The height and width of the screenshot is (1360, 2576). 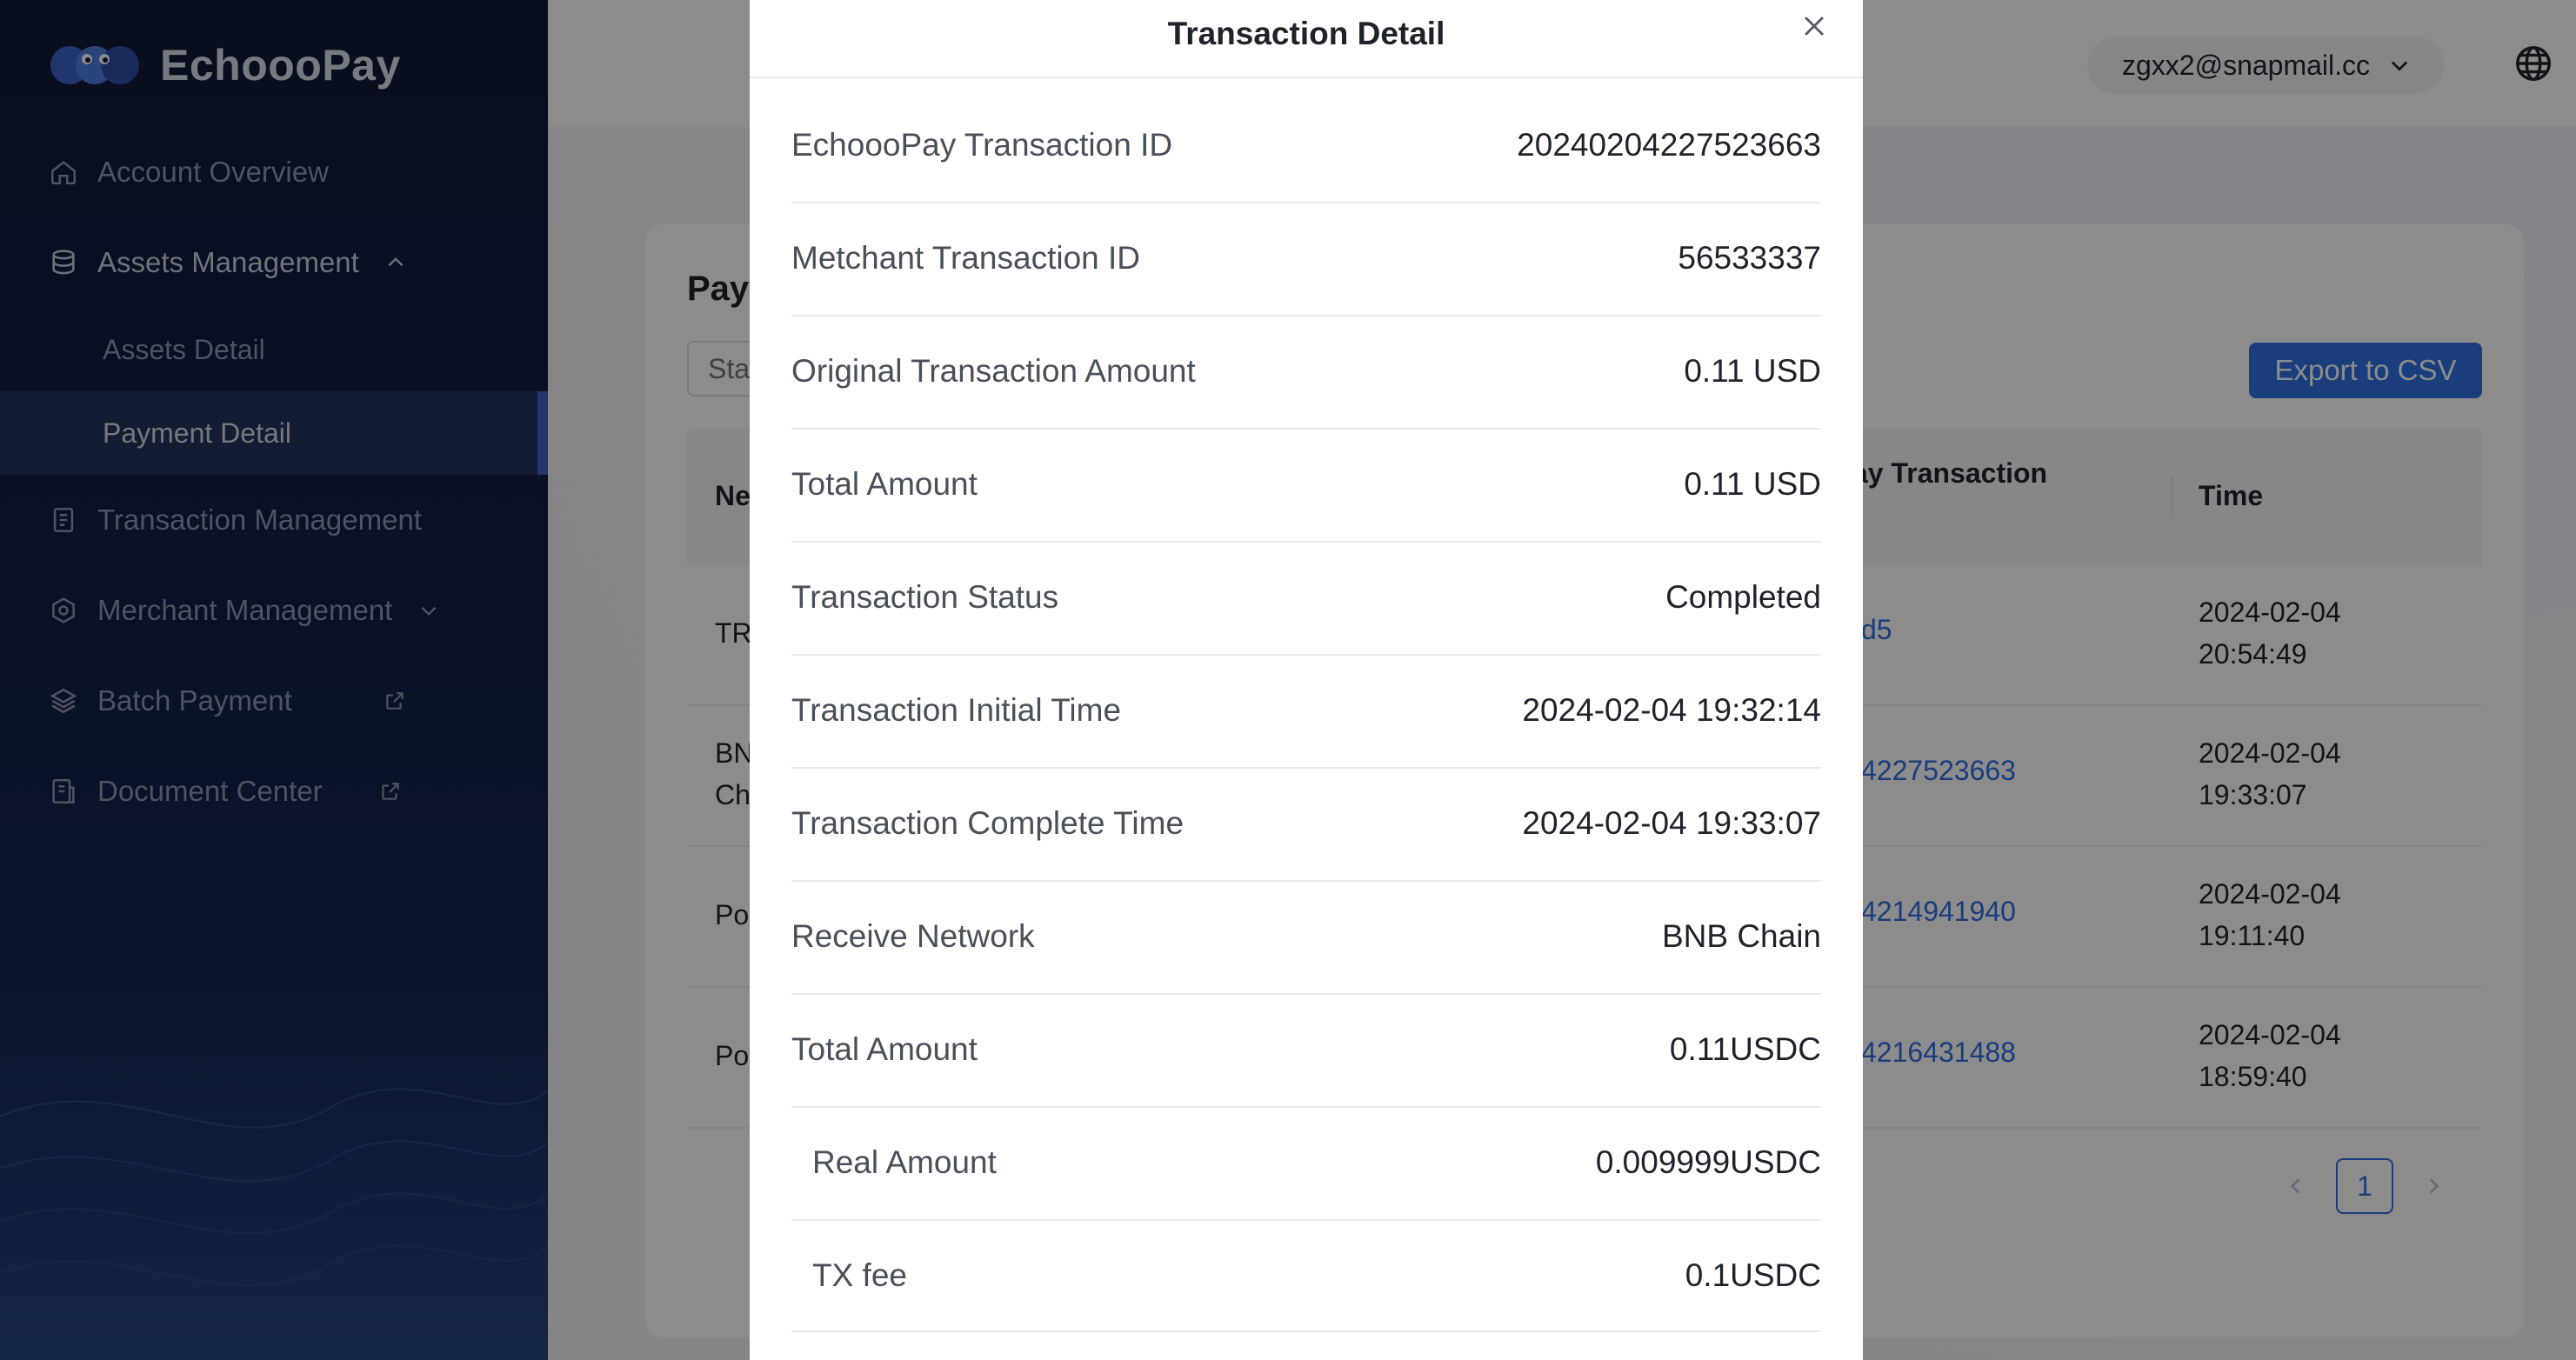 What do you see at coordinates (1741, 936) in the screenshot?
I see `detail-value: BNB Chain` at bounding box center [1741, 936].